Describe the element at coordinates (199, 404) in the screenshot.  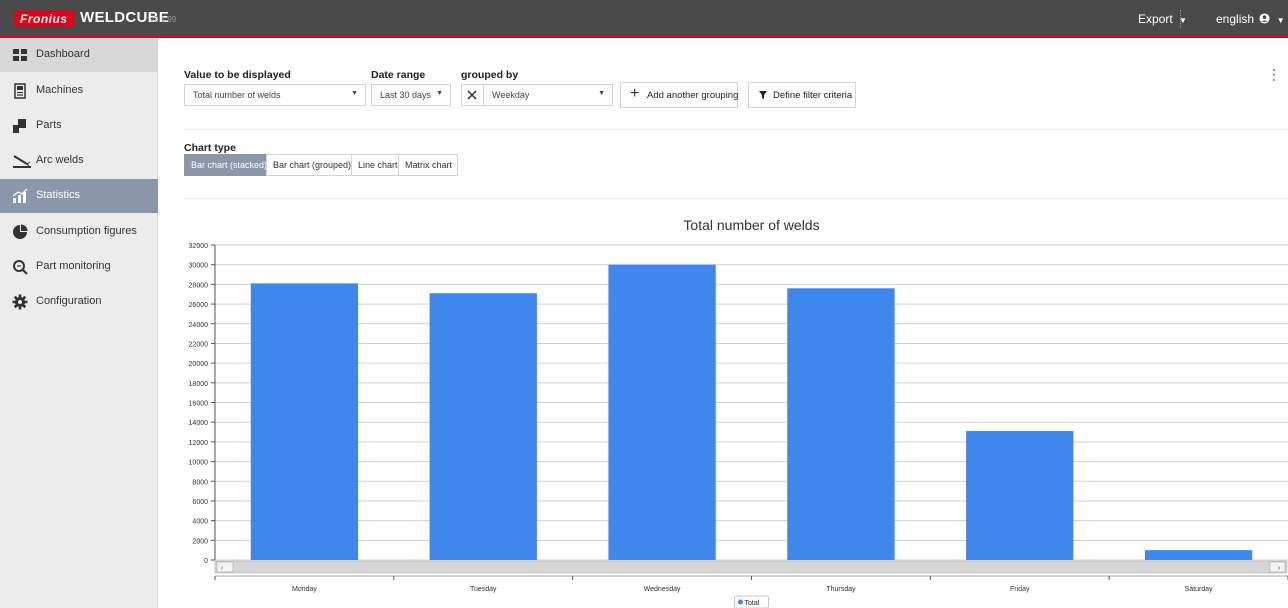
I see `y-tick-label: 16000` at that location.